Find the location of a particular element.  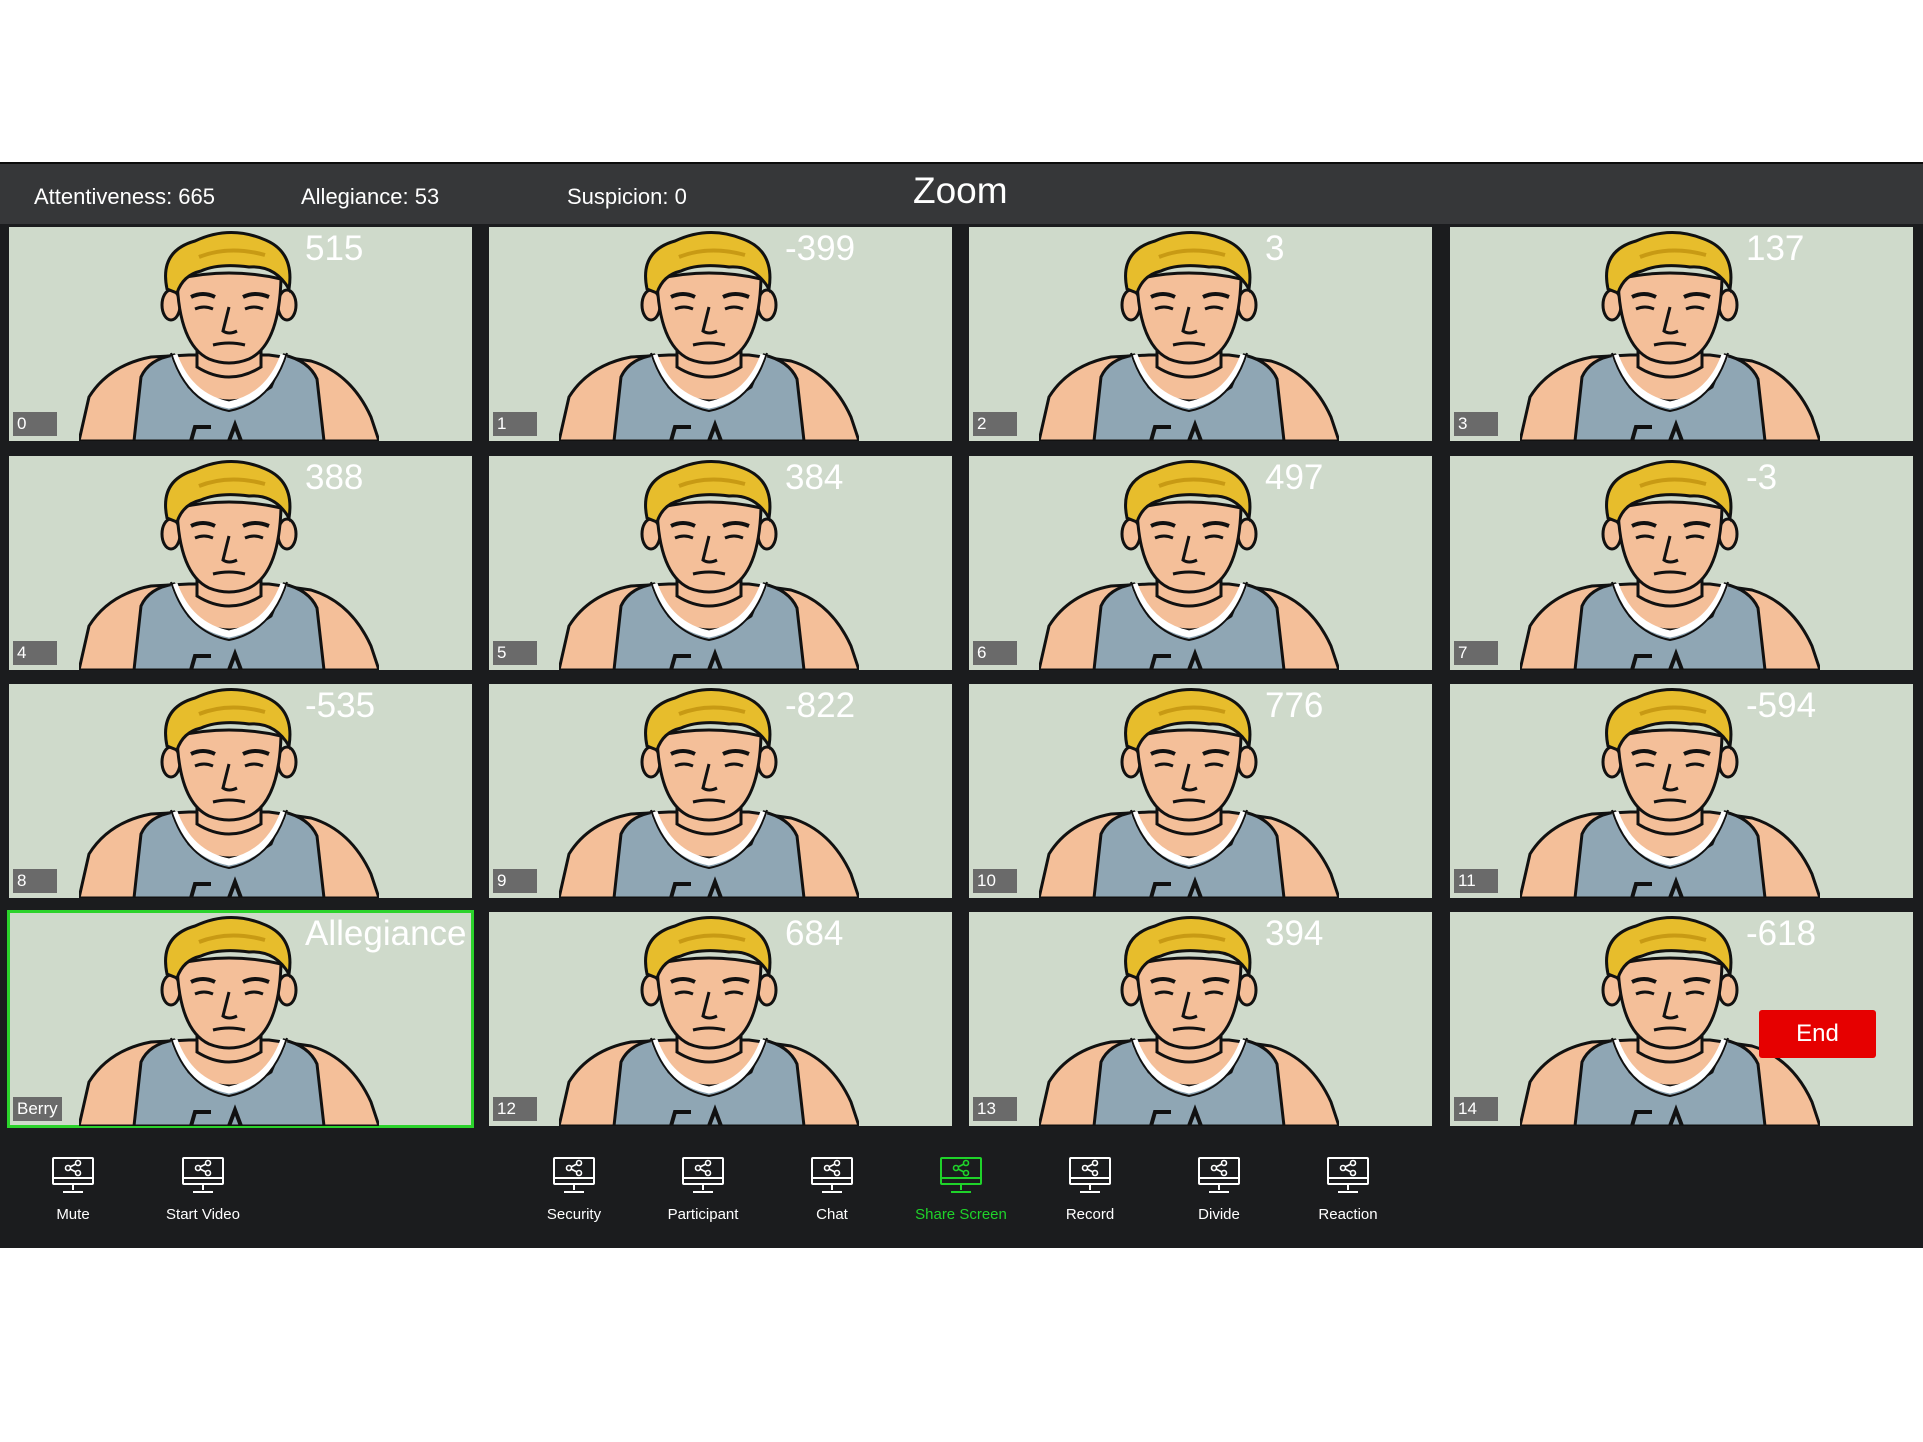

participant-name-label: 12 is located at coordinates (515, 1109).